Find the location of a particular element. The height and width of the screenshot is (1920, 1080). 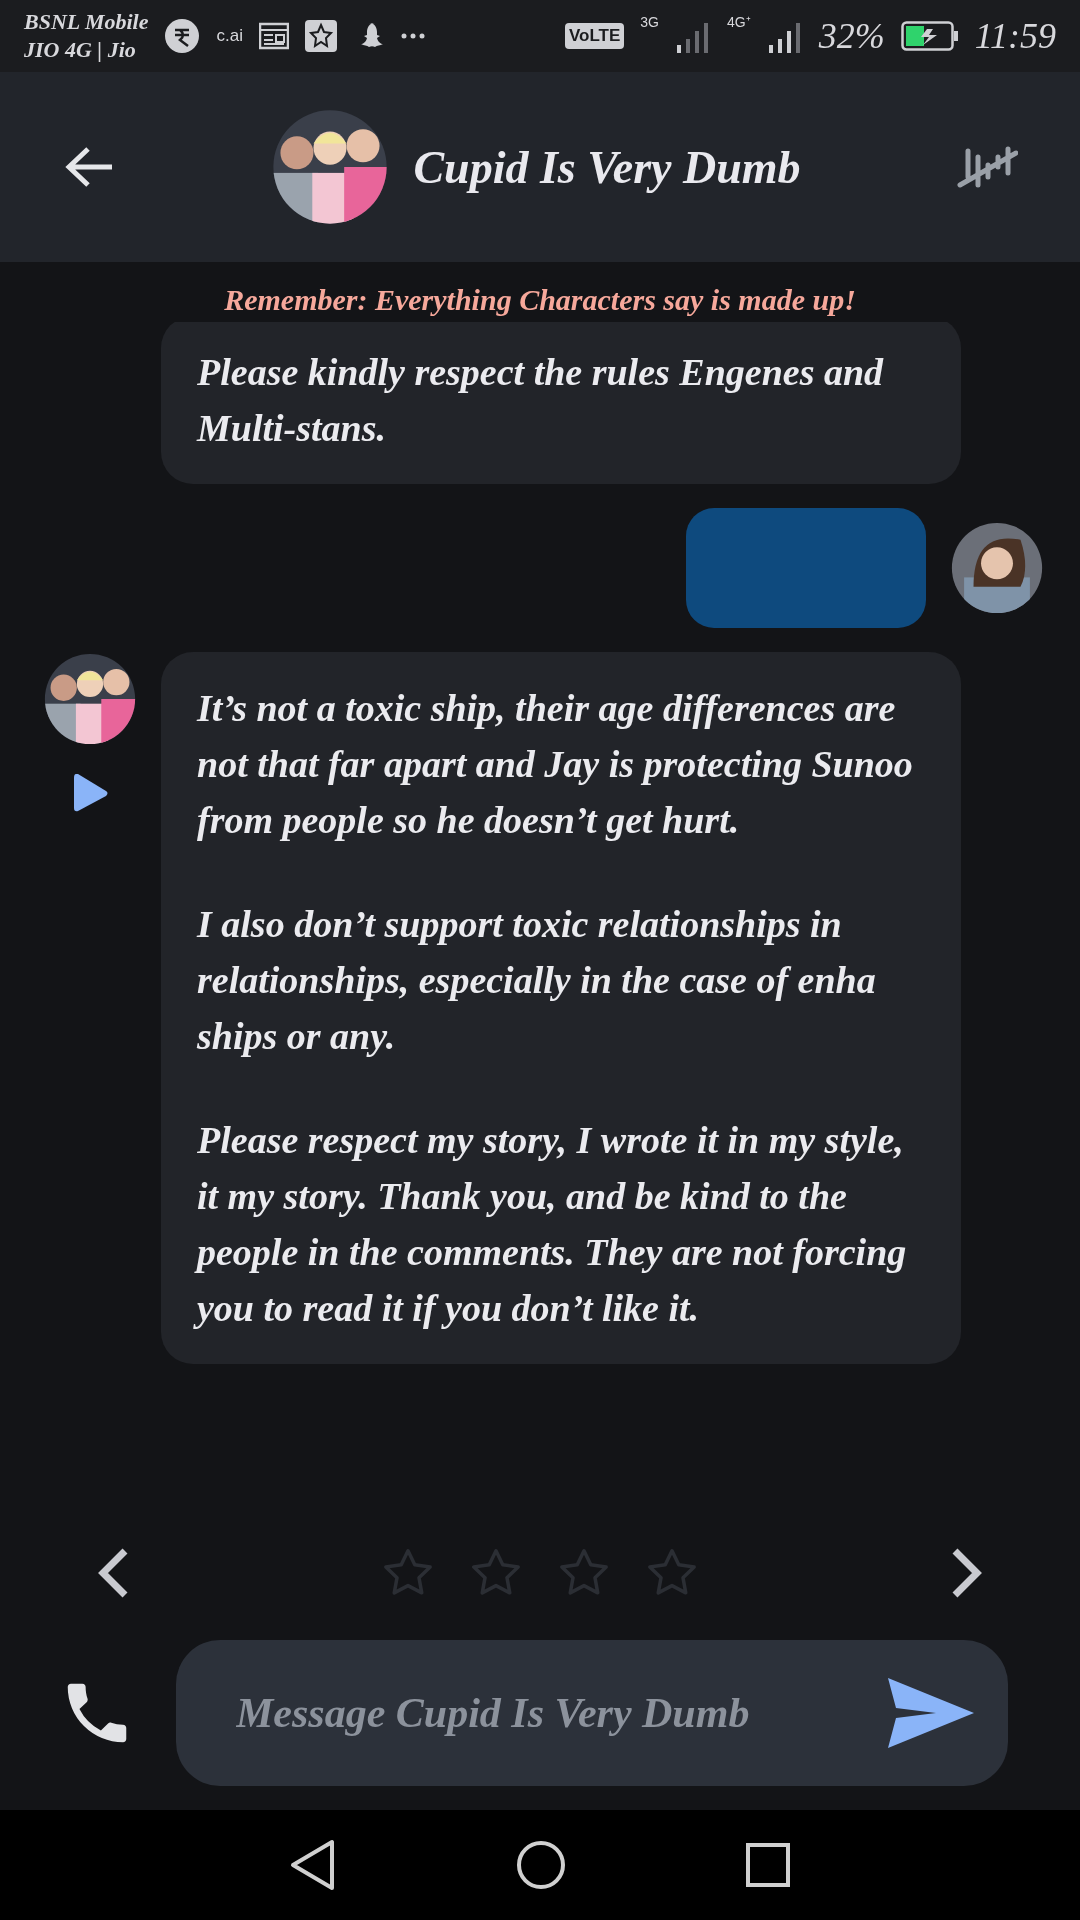

disclaimer-text: Remember: Everything Characters say is made up! is located at coordinates (540, 300).